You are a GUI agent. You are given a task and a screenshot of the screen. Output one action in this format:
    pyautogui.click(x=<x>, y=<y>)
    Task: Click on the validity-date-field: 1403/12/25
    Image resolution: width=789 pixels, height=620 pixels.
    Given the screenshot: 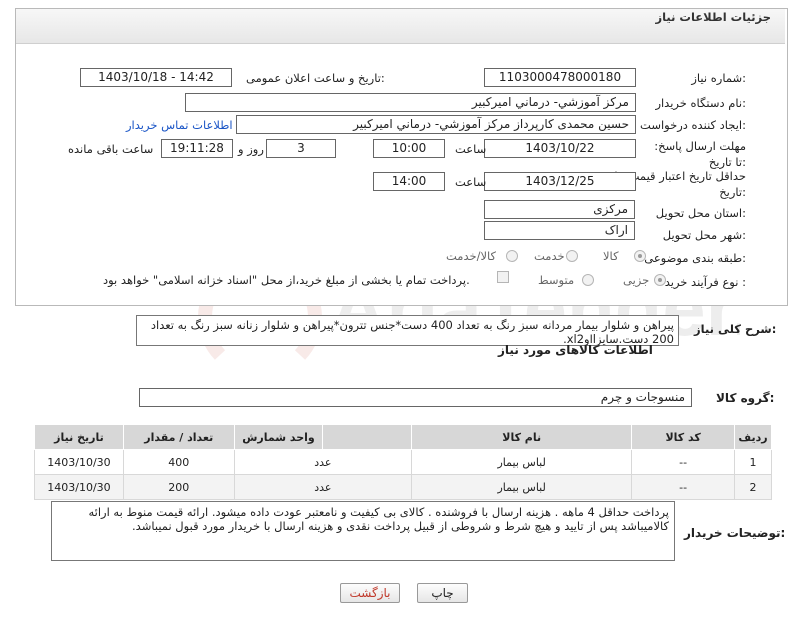 What is the action you would take?
    pyautogui.click(x=560, y=181)
    